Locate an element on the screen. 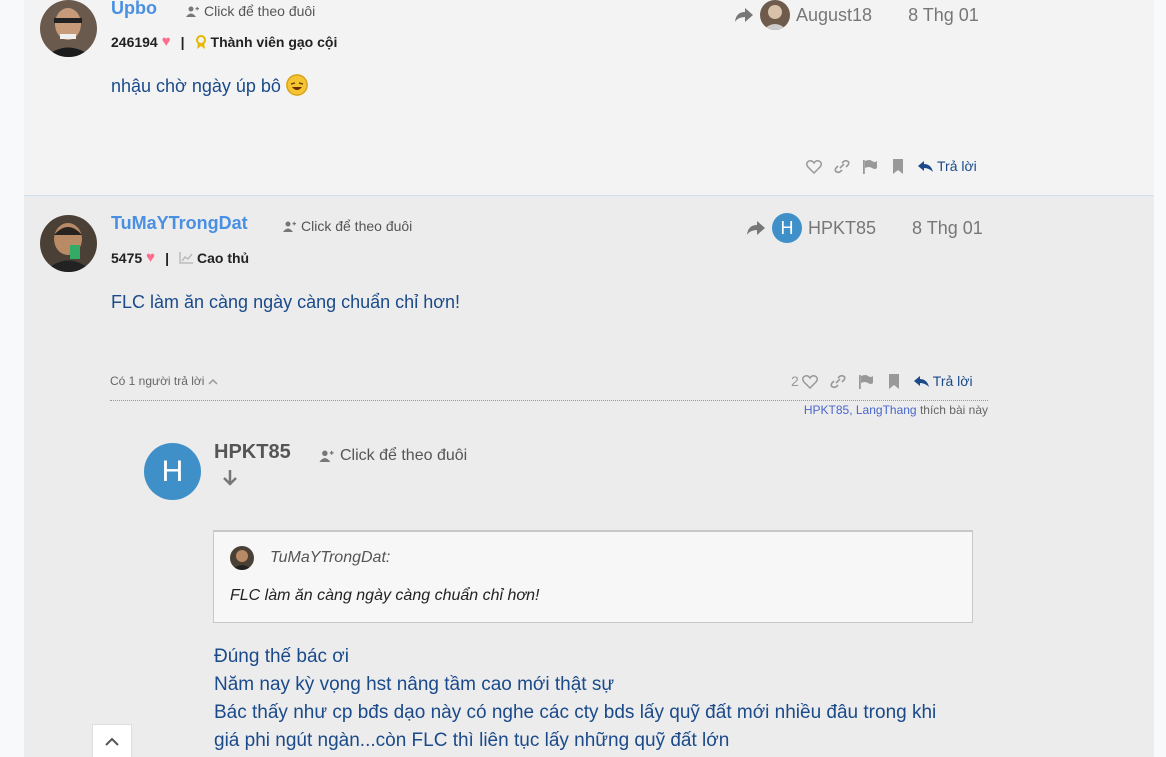  post-meta: August18 8 Thg 01 is located at coordinates (856, 15).